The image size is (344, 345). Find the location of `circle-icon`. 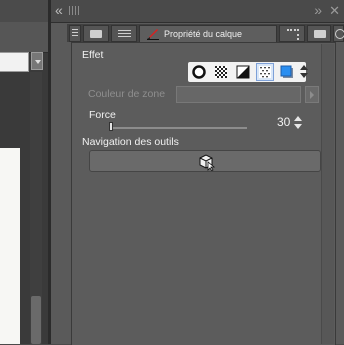

circle-icon is located at coordinates (339, 34).